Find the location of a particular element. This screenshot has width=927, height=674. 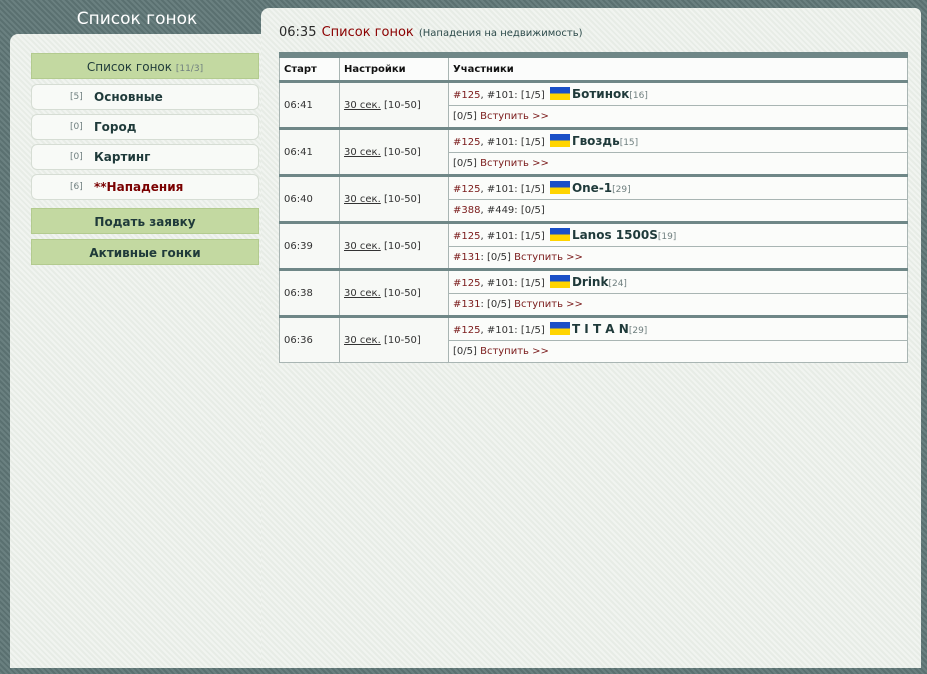

menu-race-list-label: Список гонок is located at coordinates (129, 67).